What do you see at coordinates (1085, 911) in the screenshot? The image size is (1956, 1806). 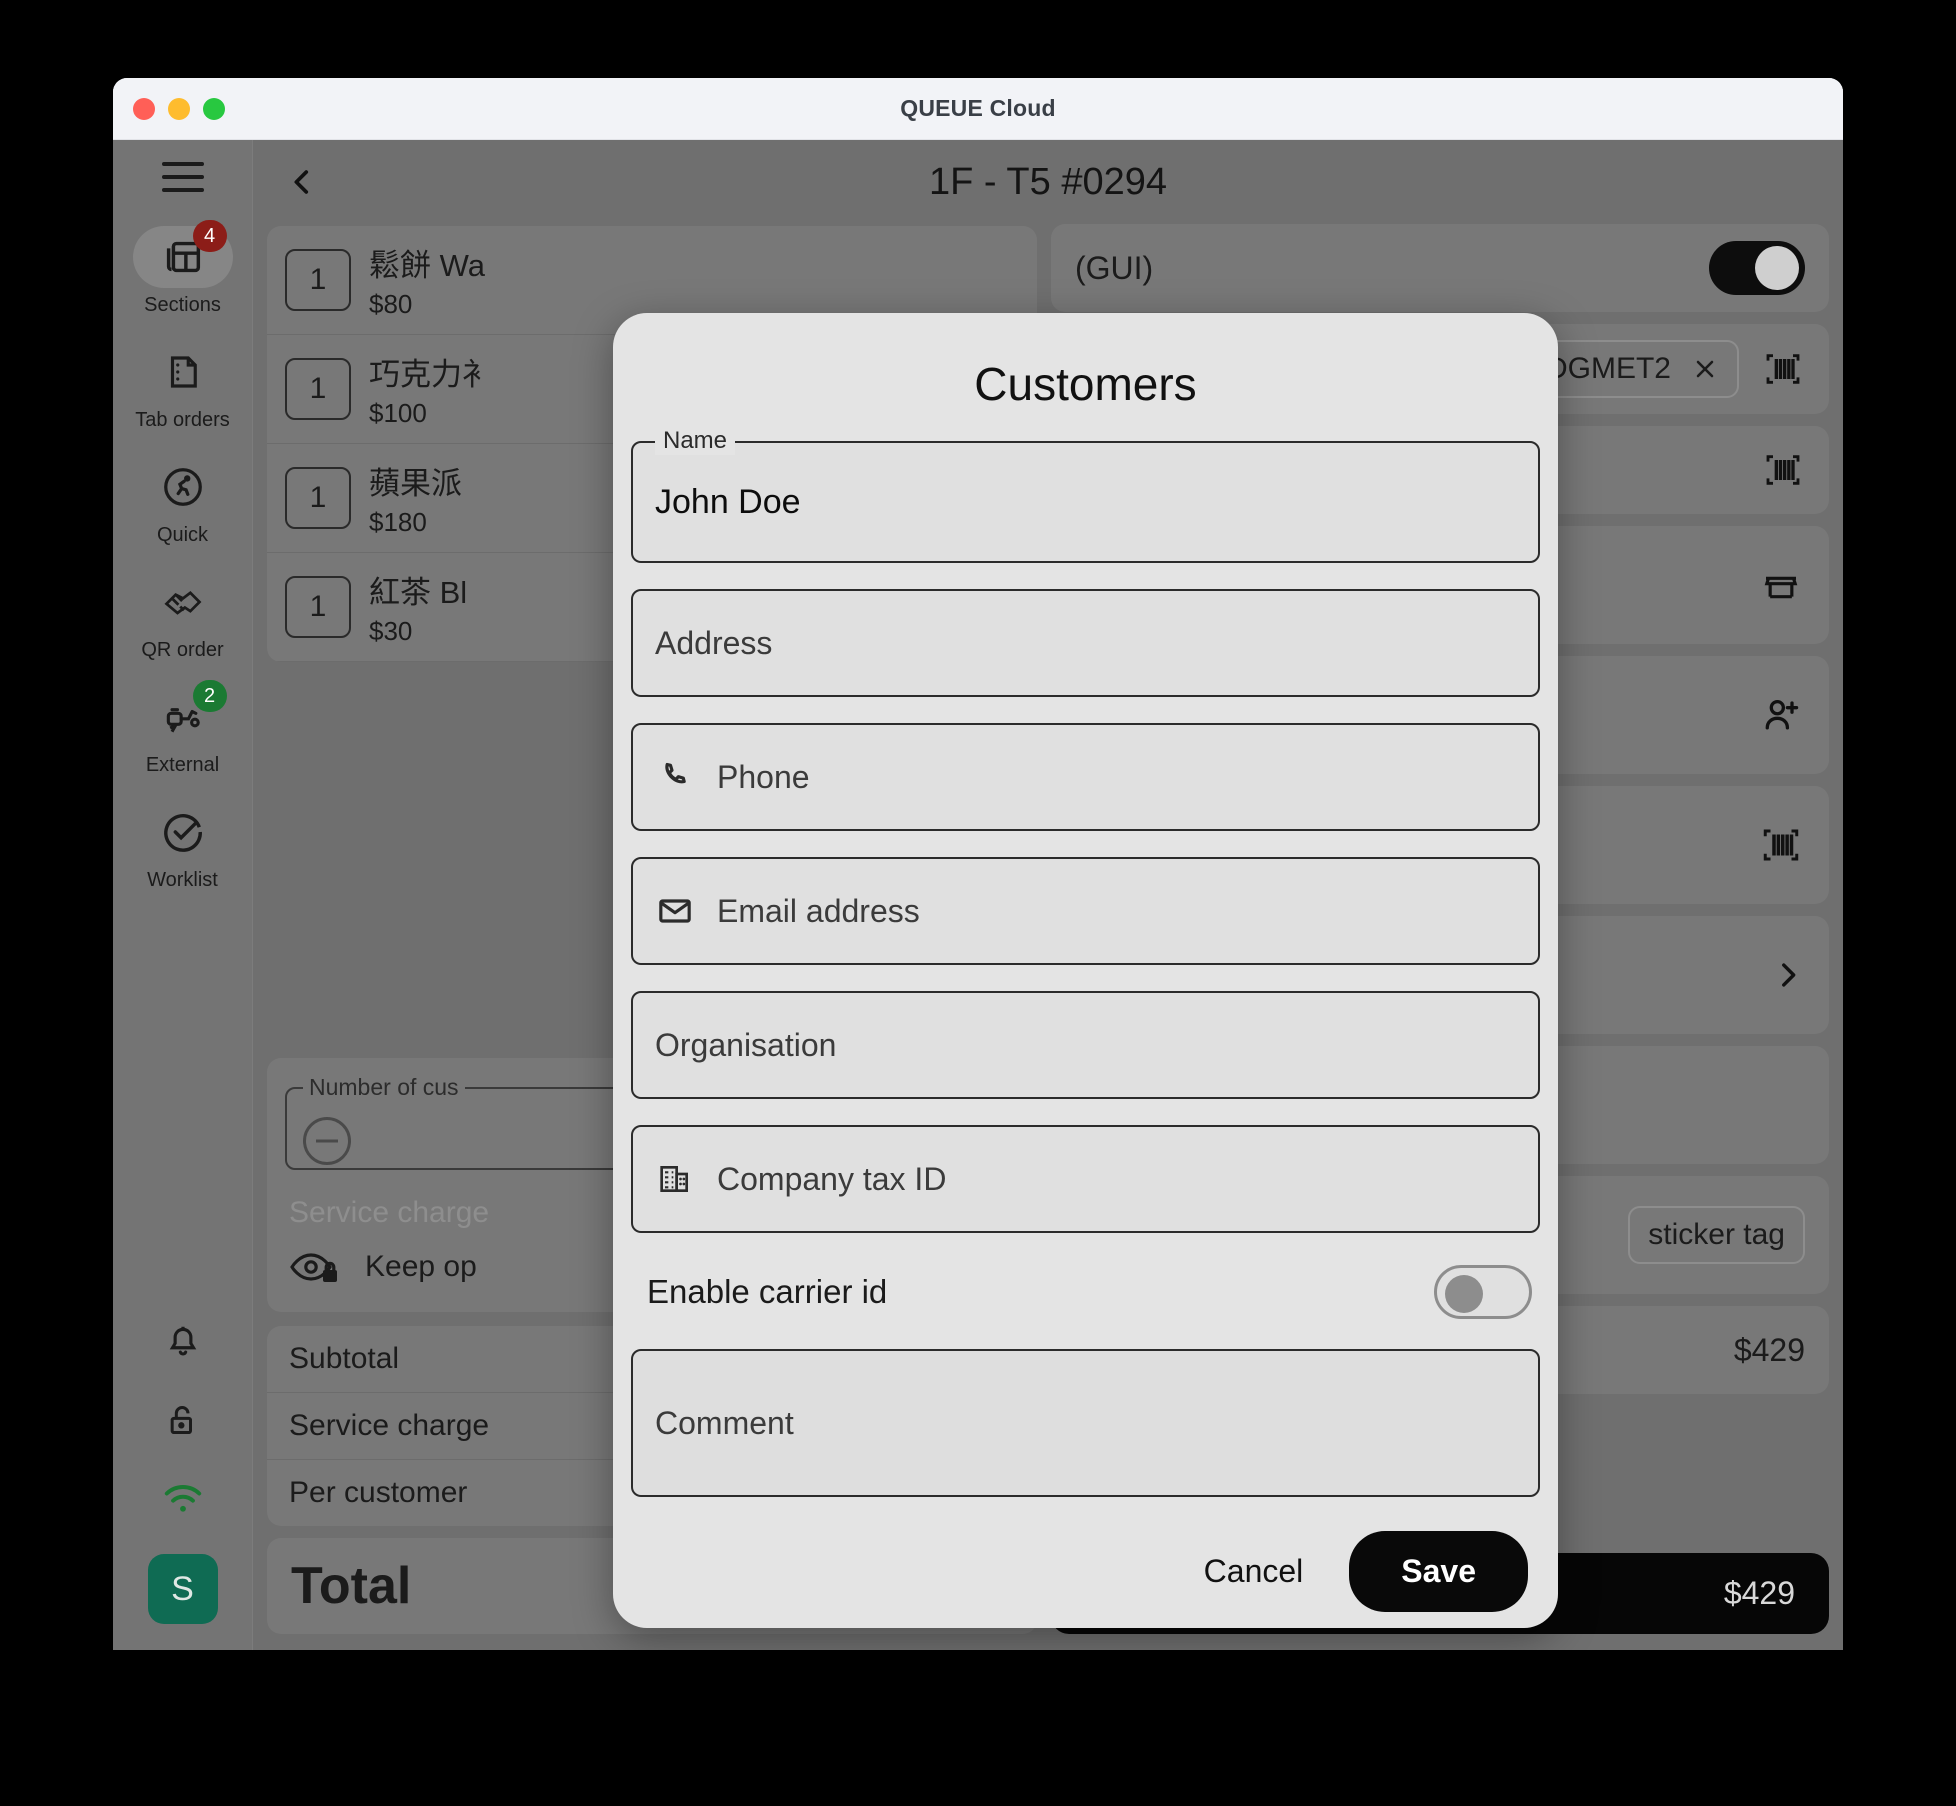 I see `email-field: Email address` at bounding box center [1085, 911].